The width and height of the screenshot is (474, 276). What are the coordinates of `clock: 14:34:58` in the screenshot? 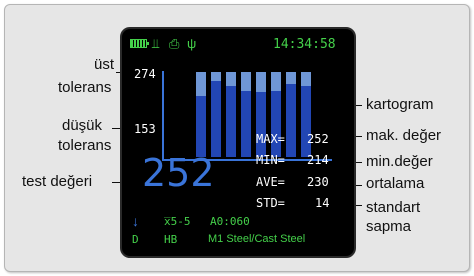 It's located at (304, 44).